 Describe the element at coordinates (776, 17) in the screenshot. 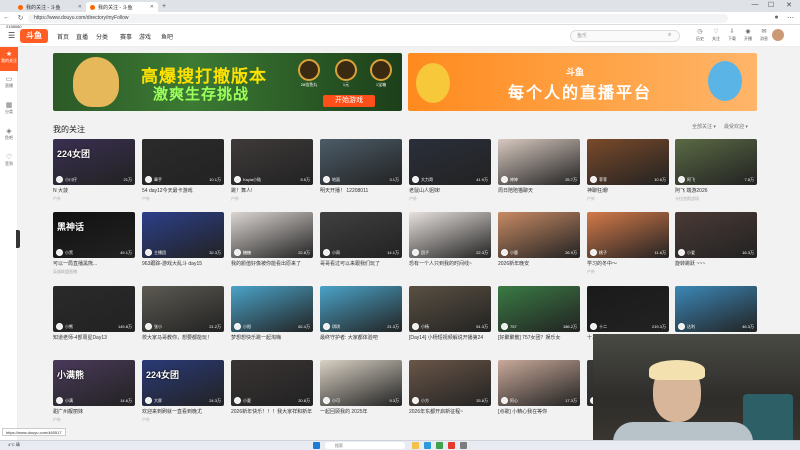

I see `profile-icon: ●` at that location.